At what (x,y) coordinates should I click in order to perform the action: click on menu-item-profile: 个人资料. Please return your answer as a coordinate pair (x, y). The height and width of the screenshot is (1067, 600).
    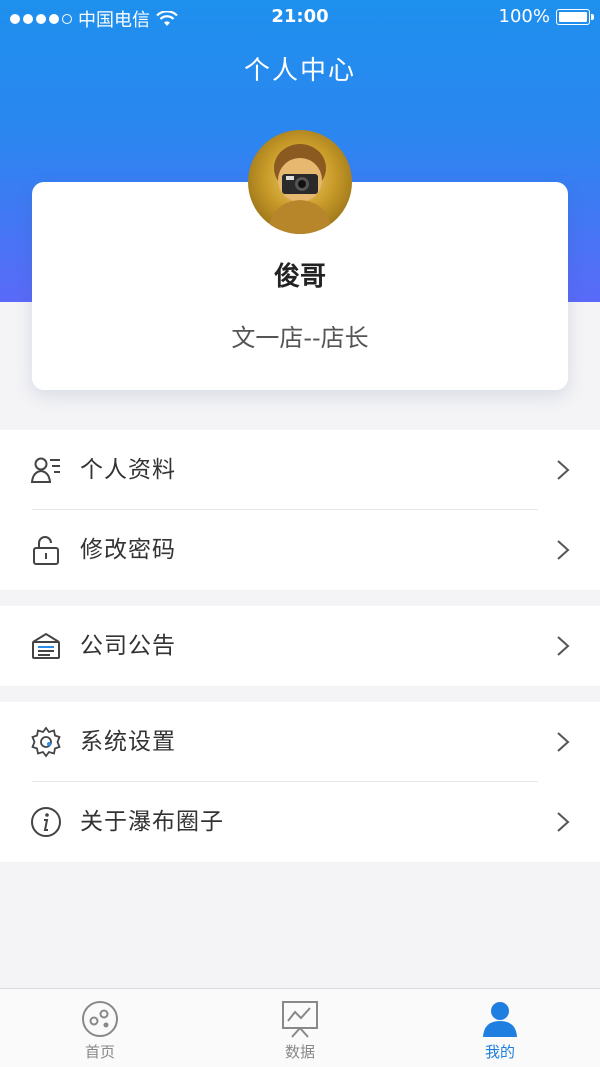
    Looking at the image, I should click on (300, 470).